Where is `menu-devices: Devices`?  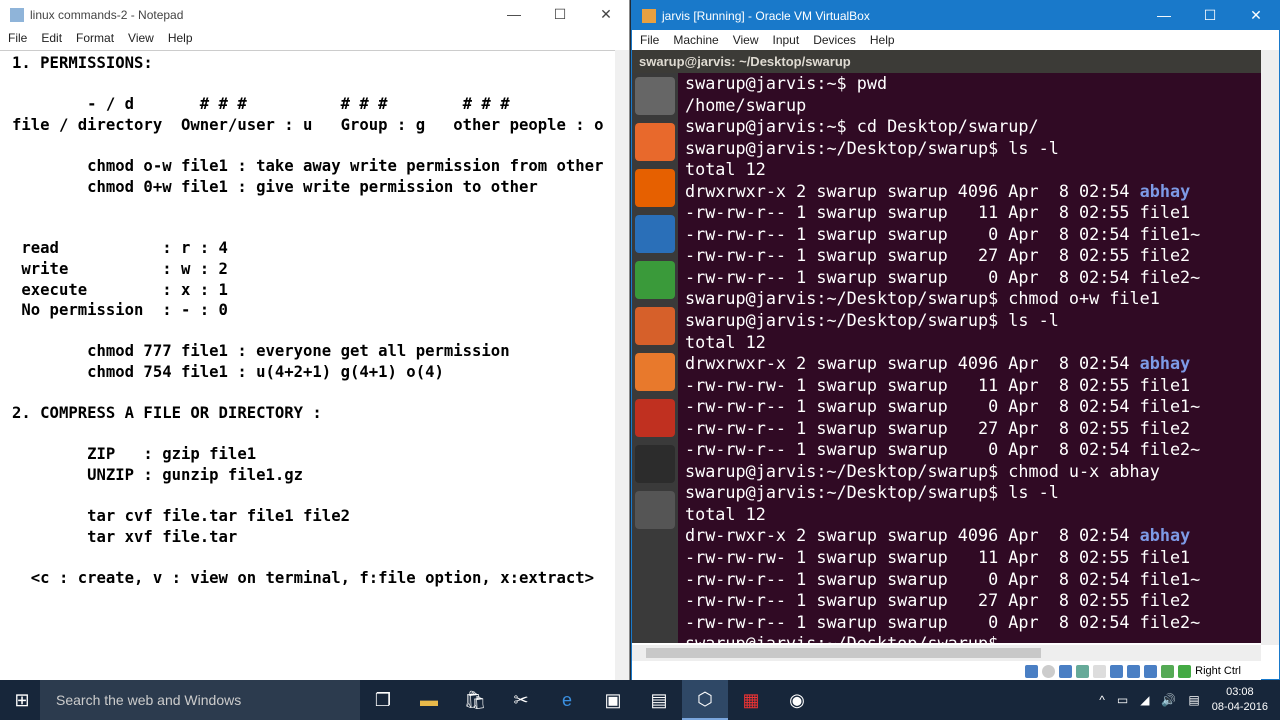
menu-devices: Devices is located at coordinates (834, 40).